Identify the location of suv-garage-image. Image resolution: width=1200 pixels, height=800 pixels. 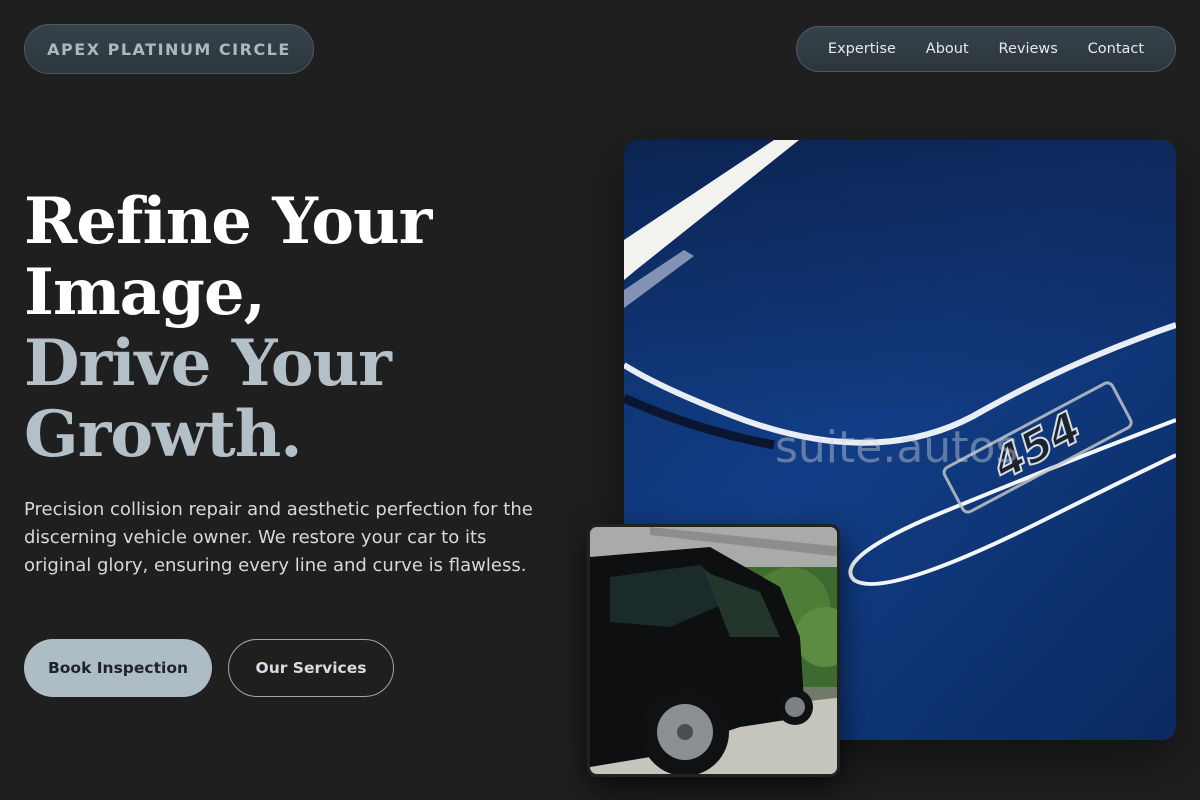
(713, 650).